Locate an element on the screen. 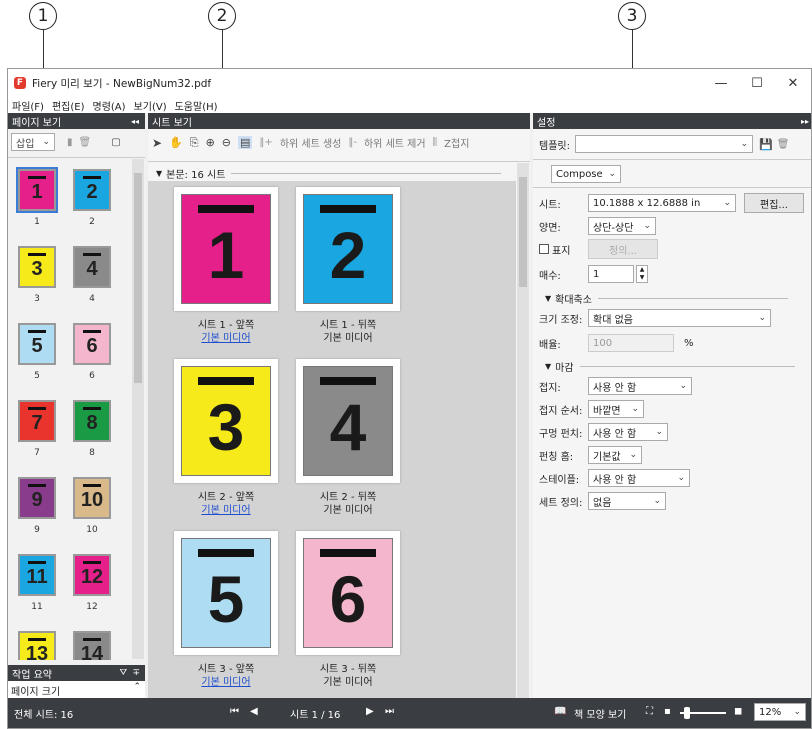  select-arrow-icon: ➤ is located at coordinates (157, 143).